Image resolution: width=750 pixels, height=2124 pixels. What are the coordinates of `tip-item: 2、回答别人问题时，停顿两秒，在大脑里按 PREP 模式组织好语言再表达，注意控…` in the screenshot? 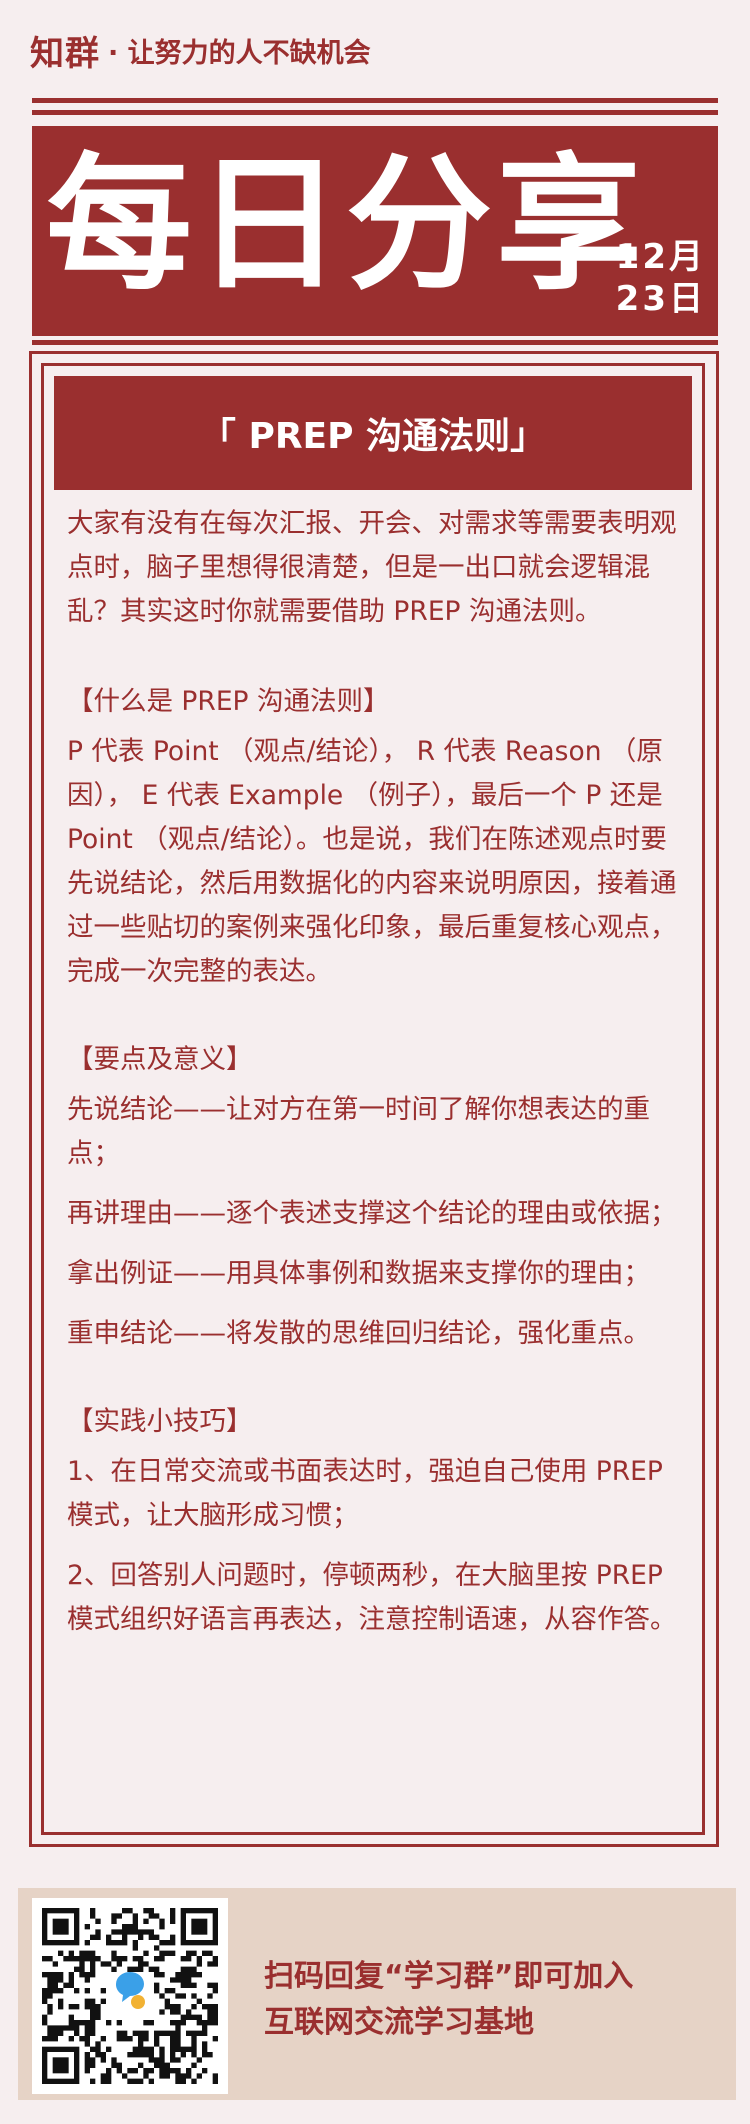 It's located at (372, 1597).